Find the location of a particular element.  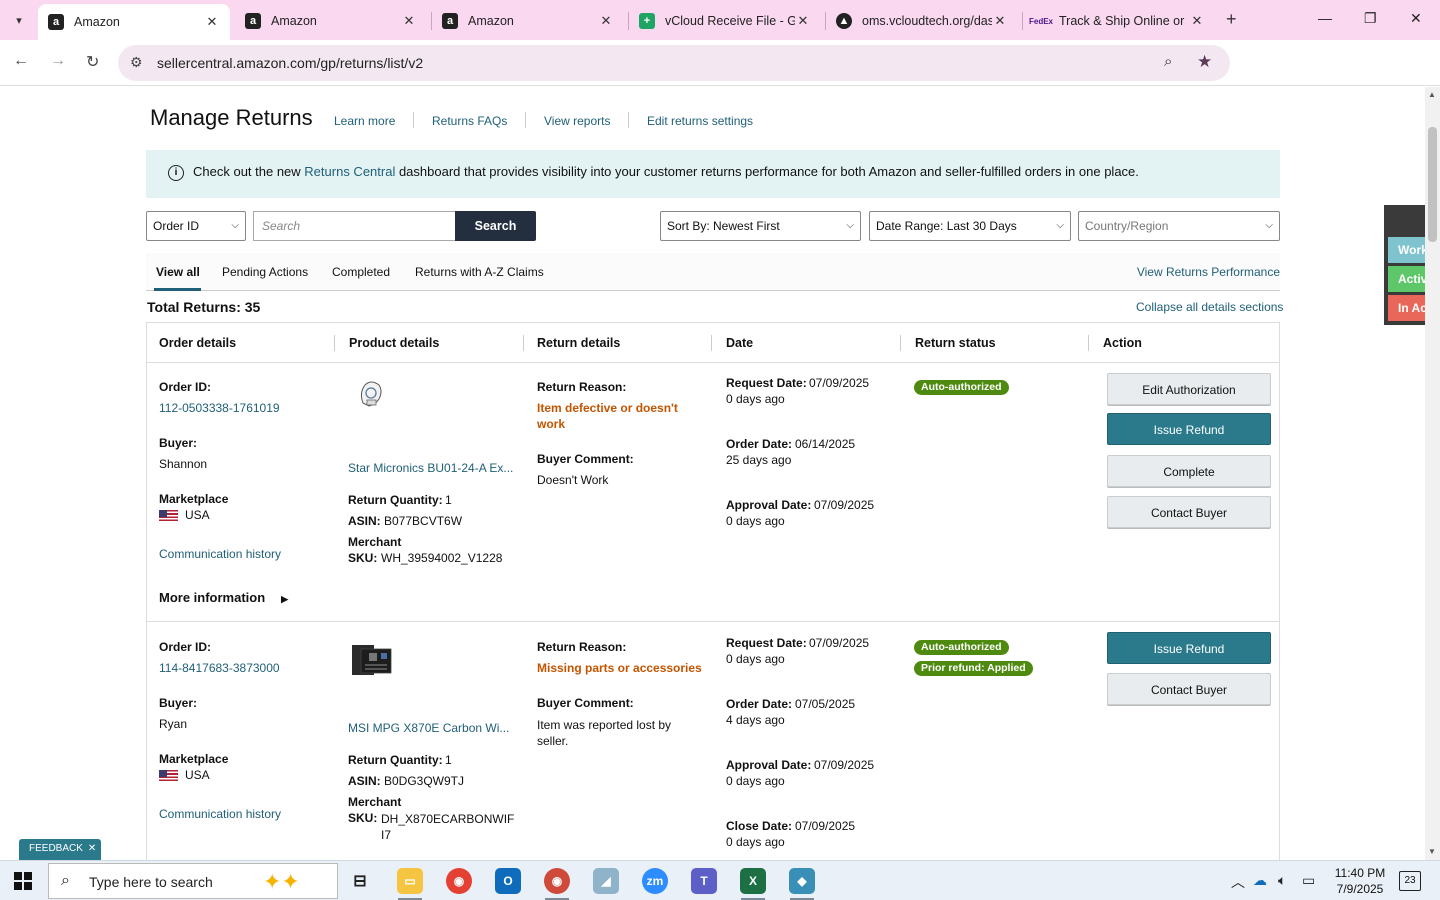

close-icon: ✕ is located at coordinates (92, 848).